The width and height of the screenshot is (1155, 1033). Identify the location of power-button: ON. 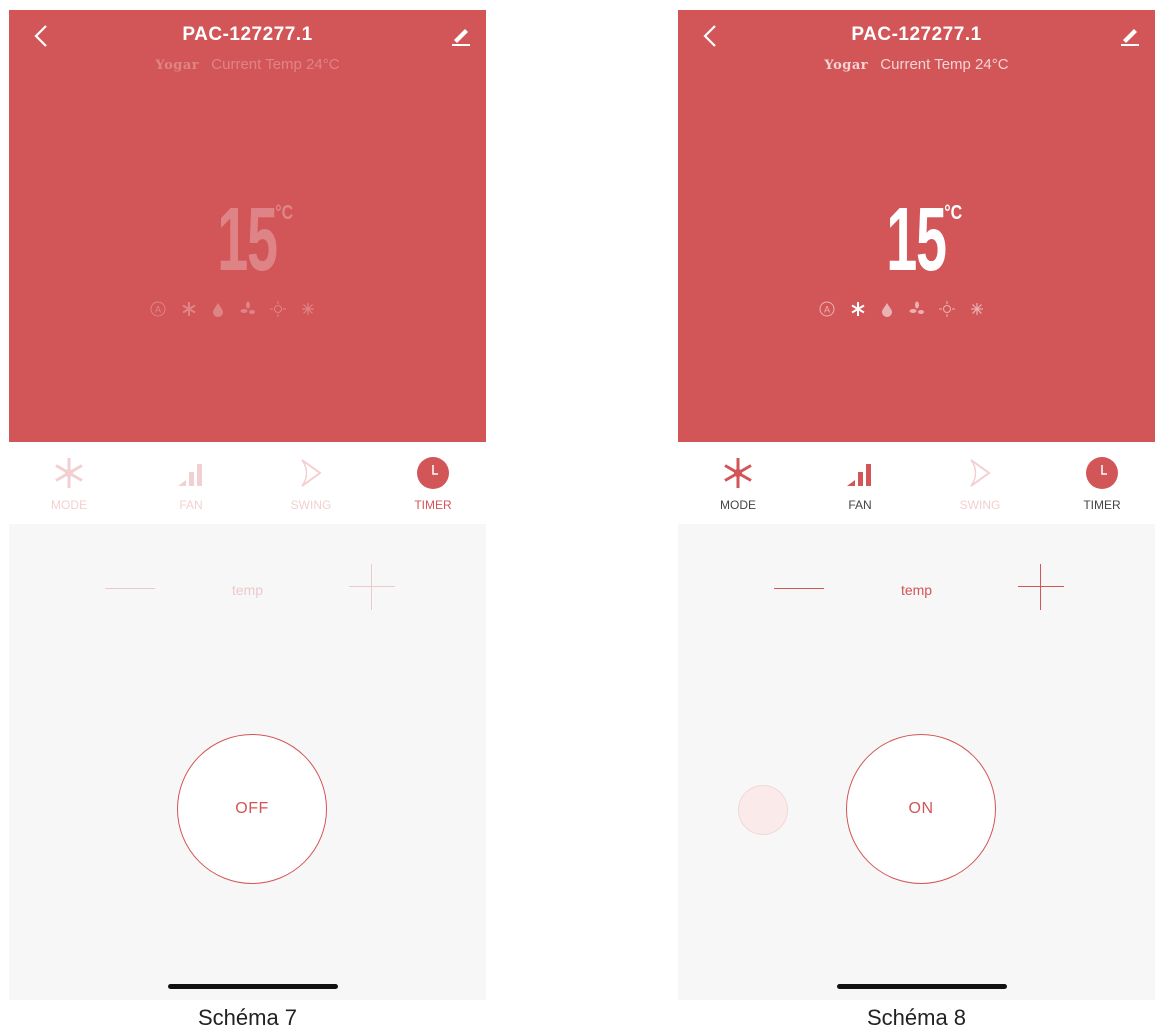
(921, 809).